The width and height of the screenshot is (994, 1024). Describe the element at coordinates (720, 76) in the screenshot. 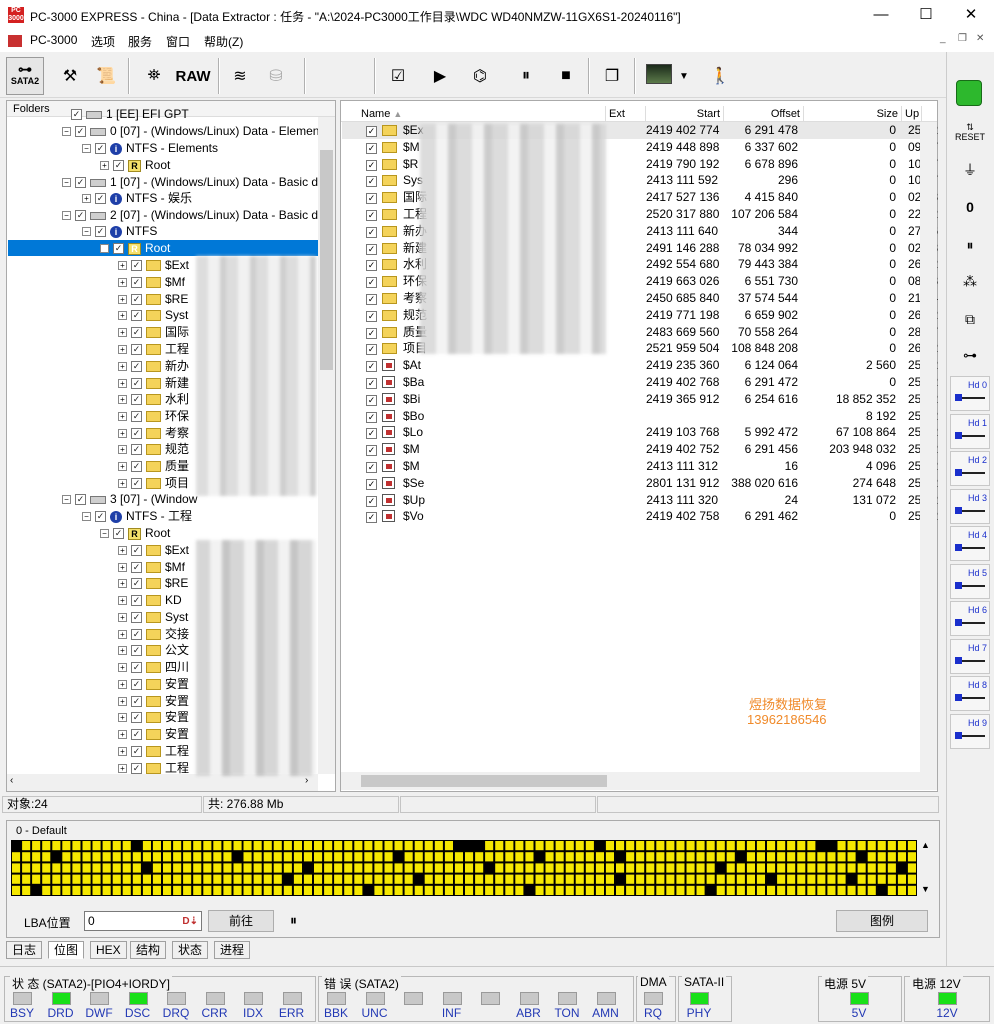

I see `exit-run-icon: 🚶` at that location.